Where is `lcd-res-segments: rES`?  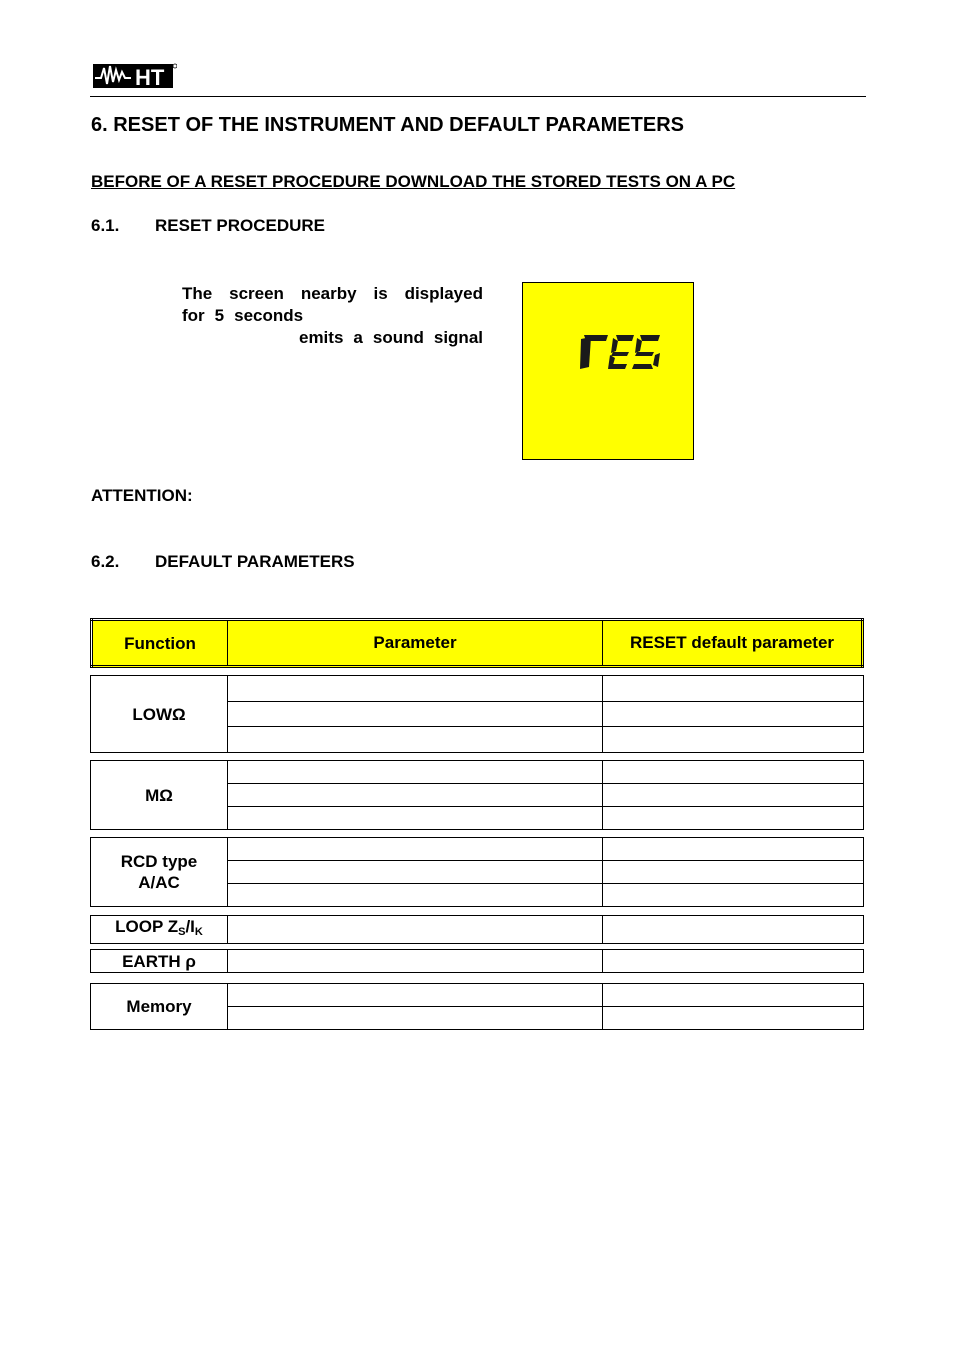
lcd-res-segments: rES is located at coordinates (620, 352).